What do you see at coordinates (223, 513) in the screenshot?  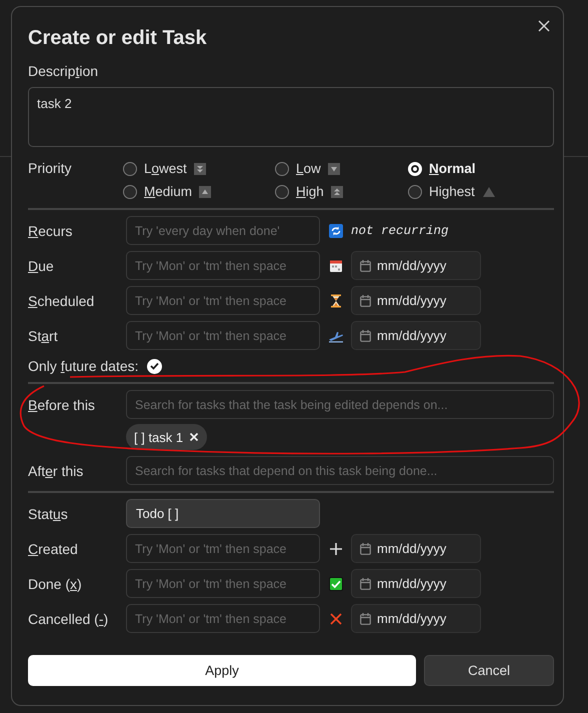 I see `status-dropdown: Todo [ ]` at bounding box center [223, 513].